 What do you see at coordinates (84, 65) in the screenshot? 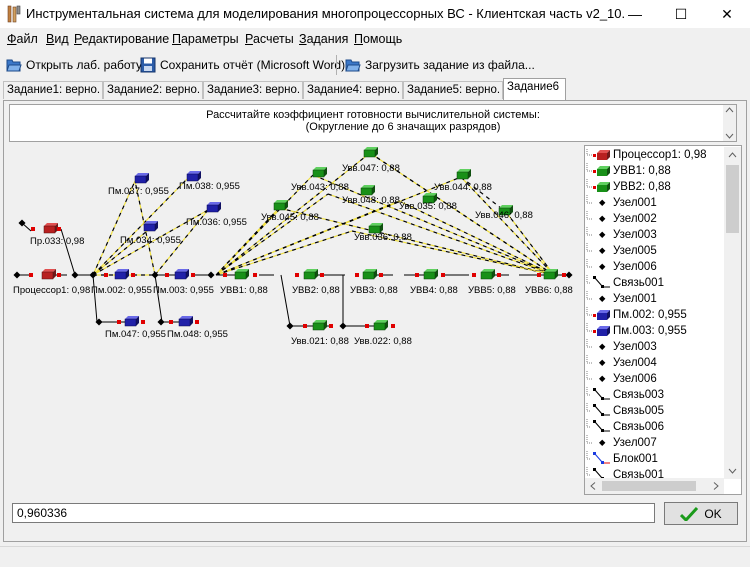
I see `open-lab-label: Открыть лаб. работу` at bounding box center [84, 65].